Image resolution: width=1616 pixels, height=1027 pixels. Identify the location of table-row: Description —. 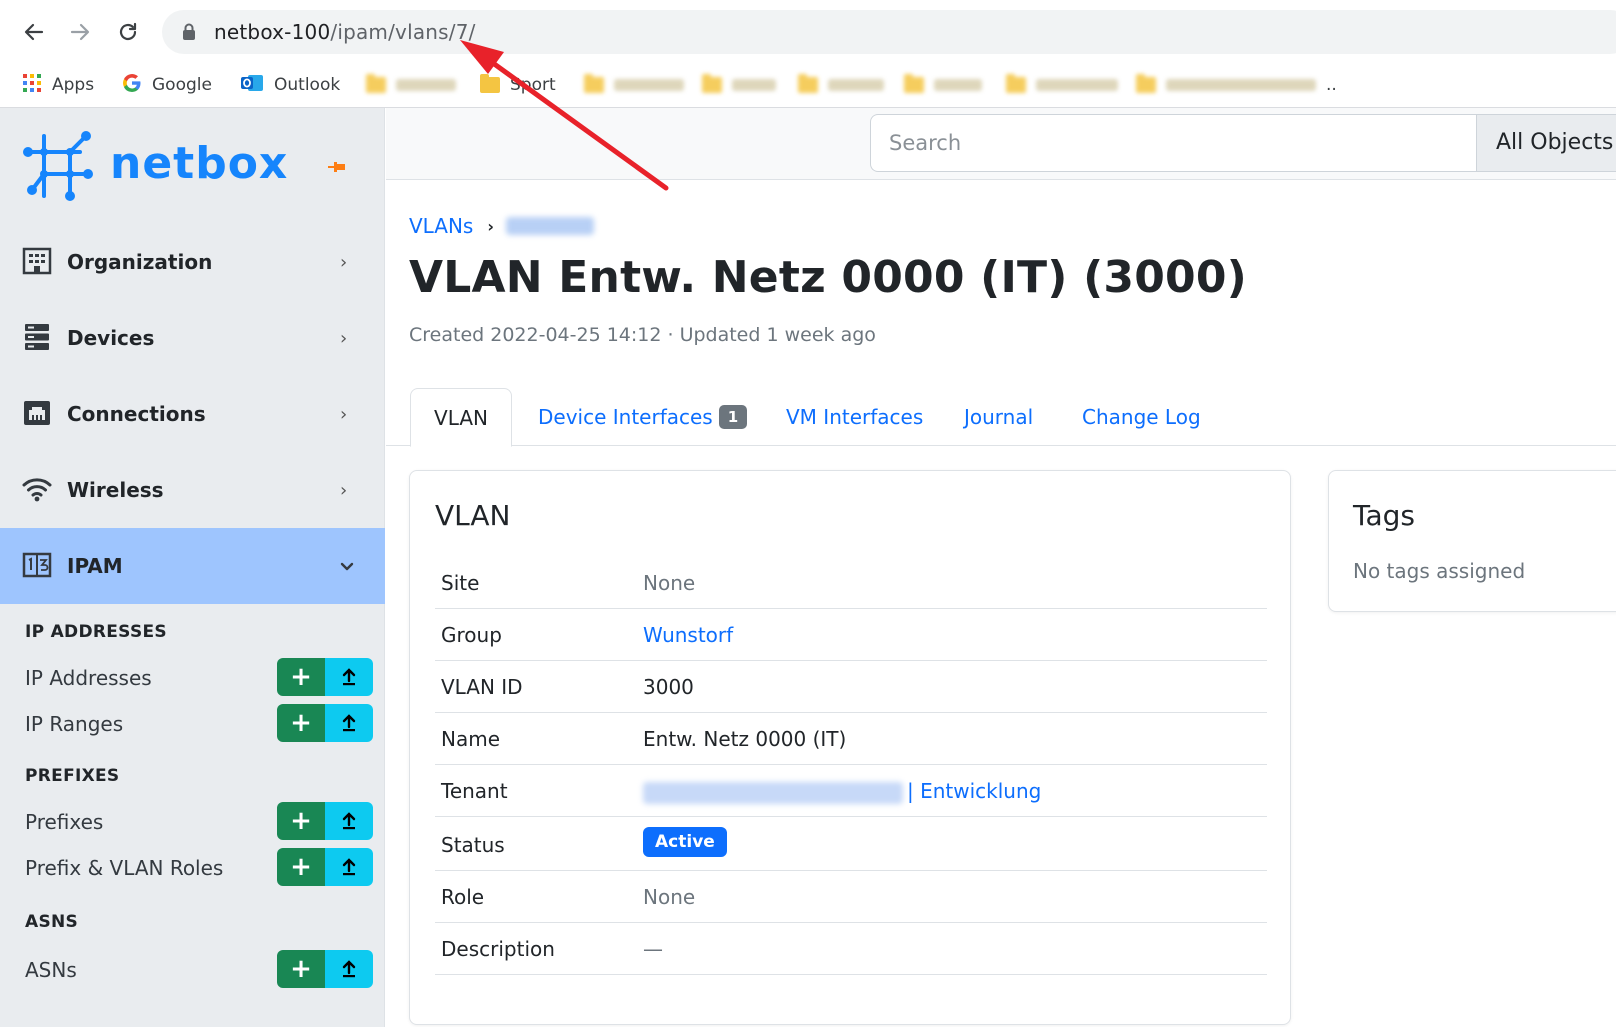
(851, 949).